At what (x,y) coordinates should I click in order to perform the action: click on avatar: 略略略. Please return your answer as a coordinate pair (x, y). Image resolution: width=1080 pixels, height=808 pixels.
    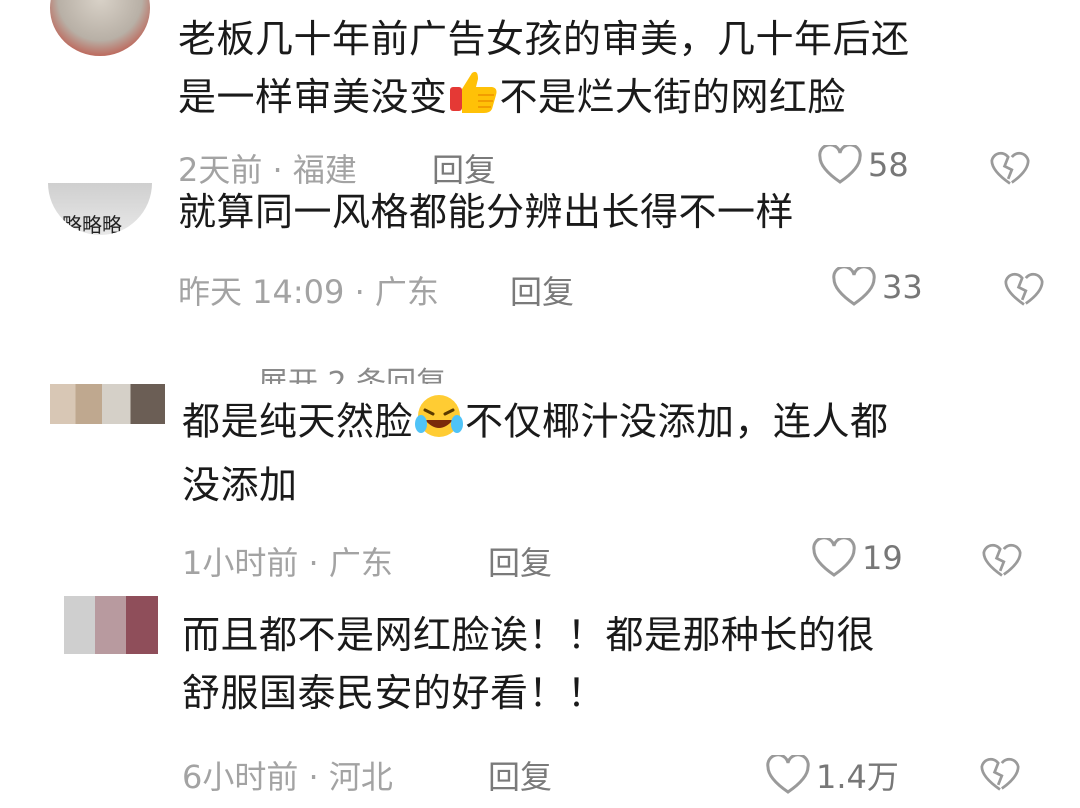
    Looking at the image, I should click on (100, 209).